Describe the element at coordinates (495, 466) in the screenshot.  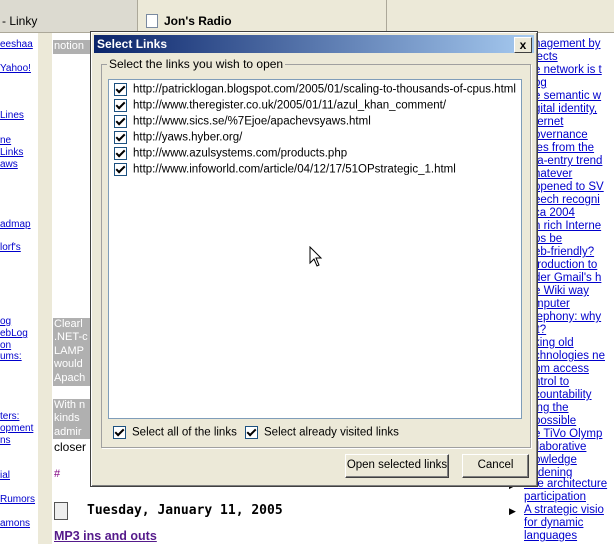
I see `cancel-button: Cancel` at that location.